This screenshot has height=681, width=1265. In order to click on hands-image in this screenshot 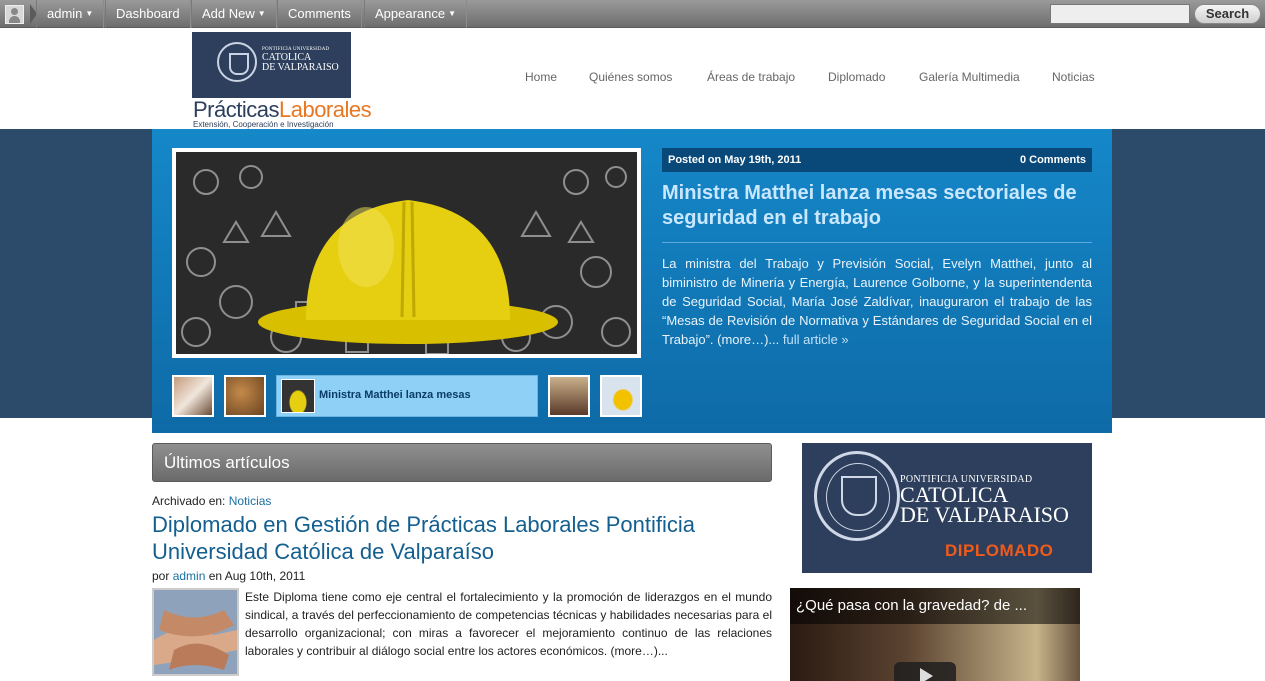, I will do `click(195, 632)`.